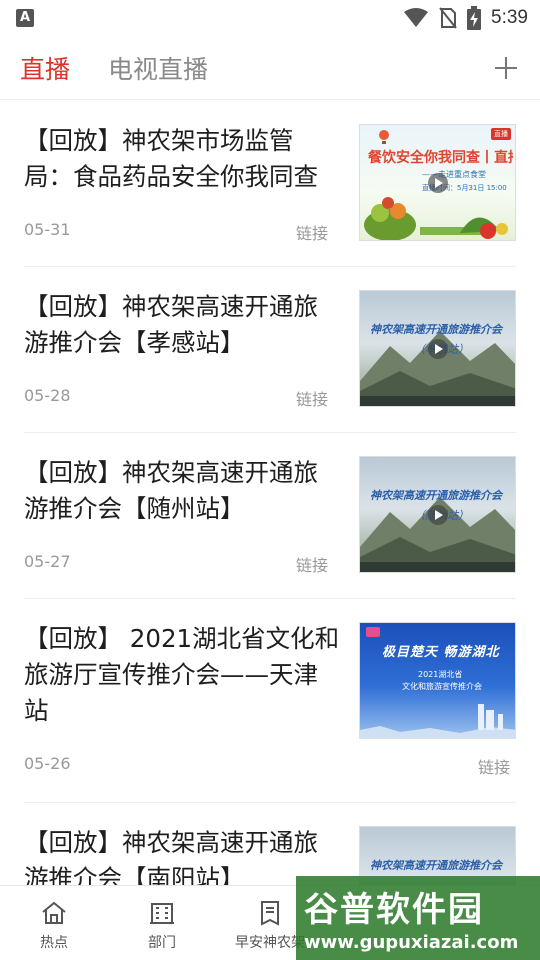  I want to click on thumbnail-badge: 直播, so click(501, 134).